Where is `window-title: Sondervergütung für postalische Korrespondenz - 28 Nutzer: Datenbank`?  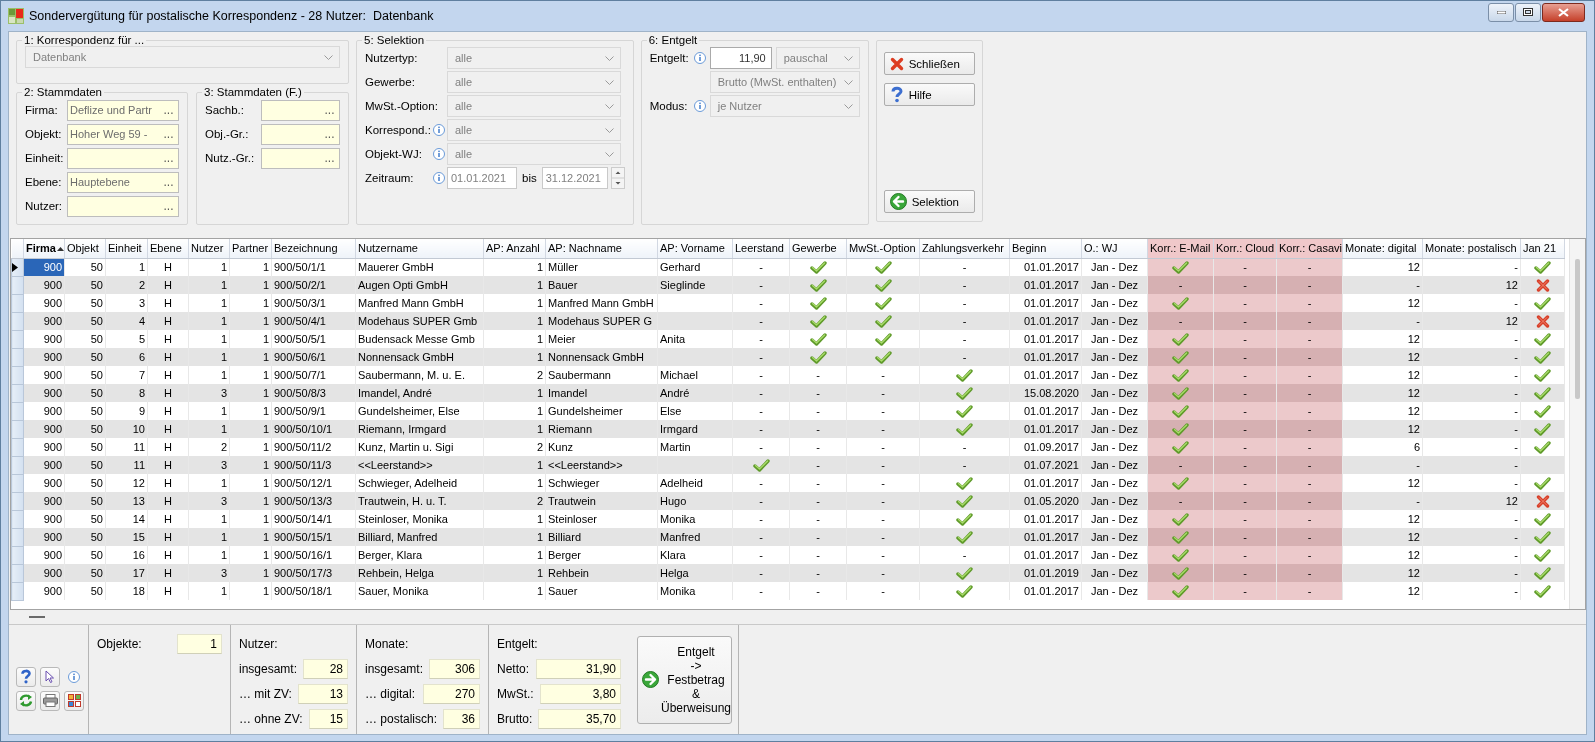
window-title: Sondervergütung für postalische Korrespondenz - 28 Nutzer: Datenbank is located at coordinates (231, 16).